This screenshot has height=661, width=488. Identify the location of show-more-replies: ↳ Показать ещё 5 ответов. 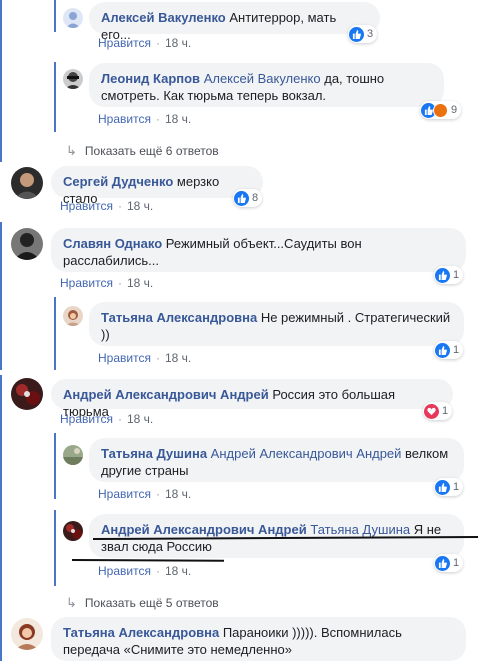
(142, 603).